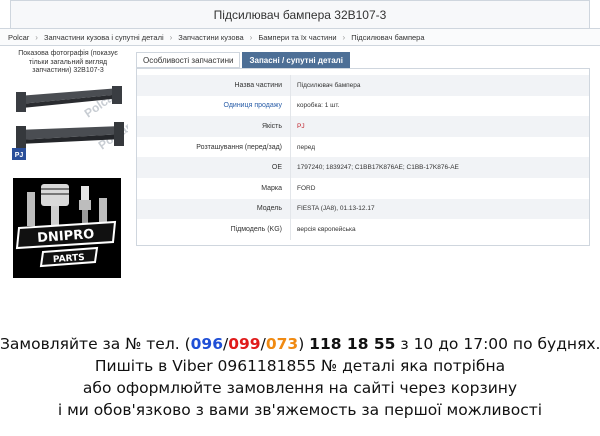  What do you see at coordinates (119, 134) in the screenshot?
I see `beam-lower-mount-right` at bounding box center [119, 134].